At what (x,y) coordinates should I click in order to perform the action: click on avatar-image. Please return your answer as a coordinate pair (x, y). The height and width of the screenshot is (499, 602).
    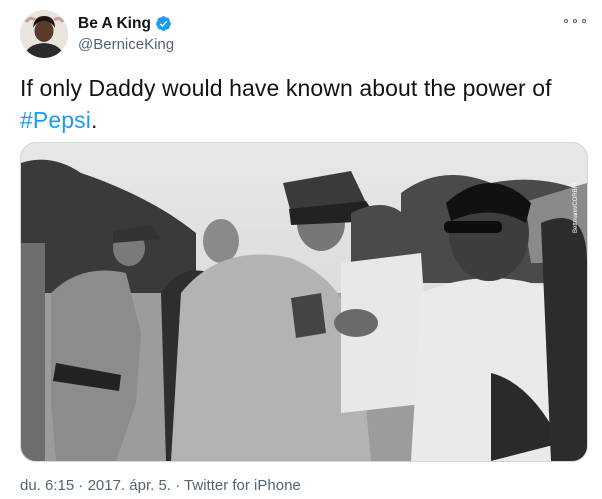
    Looking at the image, I should click on (44, 34).